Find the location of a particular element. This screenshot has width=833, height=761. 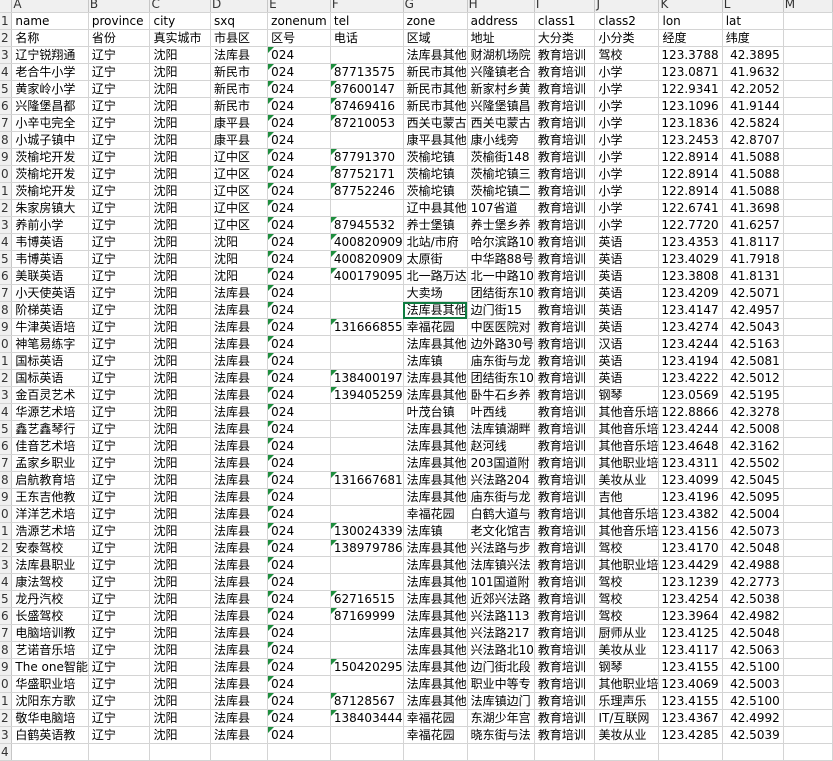

cell: 42.8707 is located at coordinates (753, 140).